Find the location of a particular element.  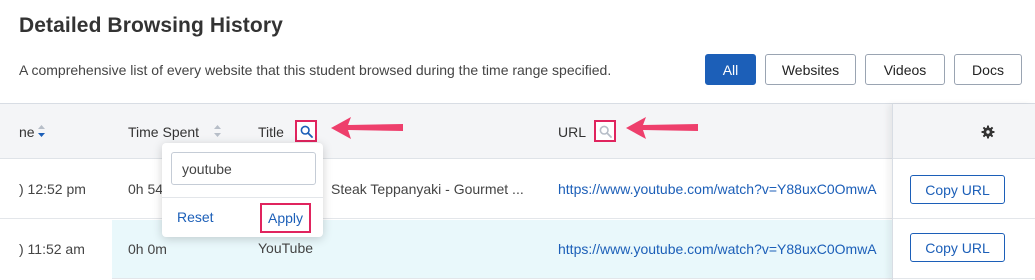

url-search-button is located at coordinates (605, 131).